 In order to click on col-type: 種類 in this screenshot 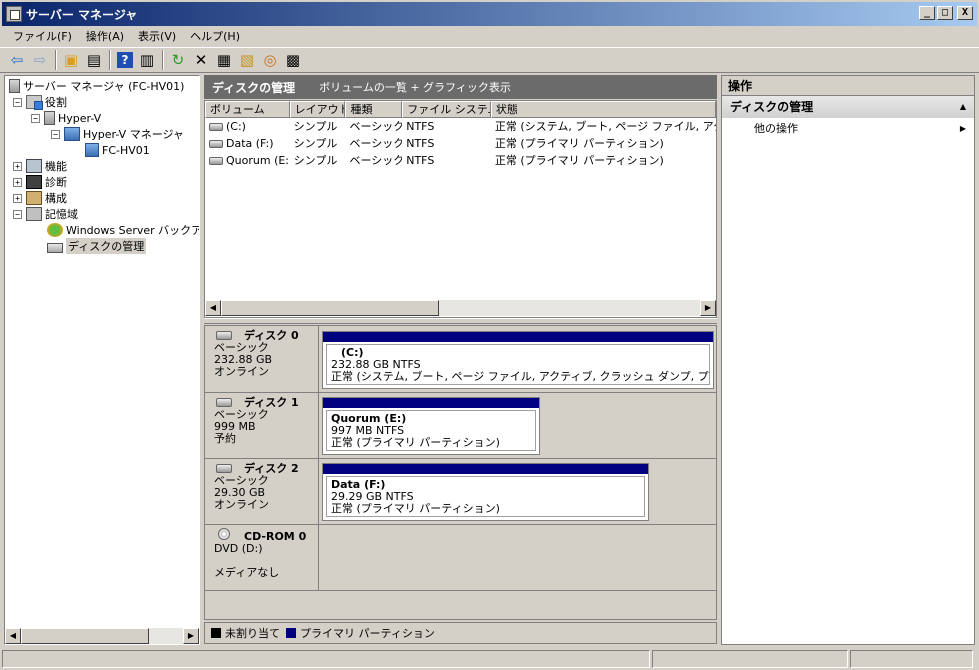, I will do `click(374, 109)`.